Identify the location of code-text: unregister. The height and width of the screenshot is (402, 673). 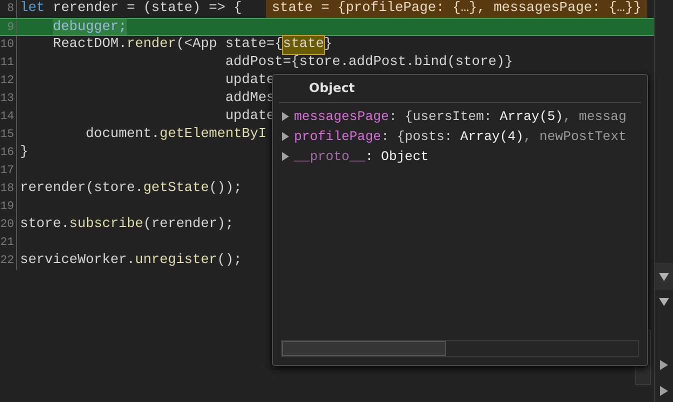
(176, 261).